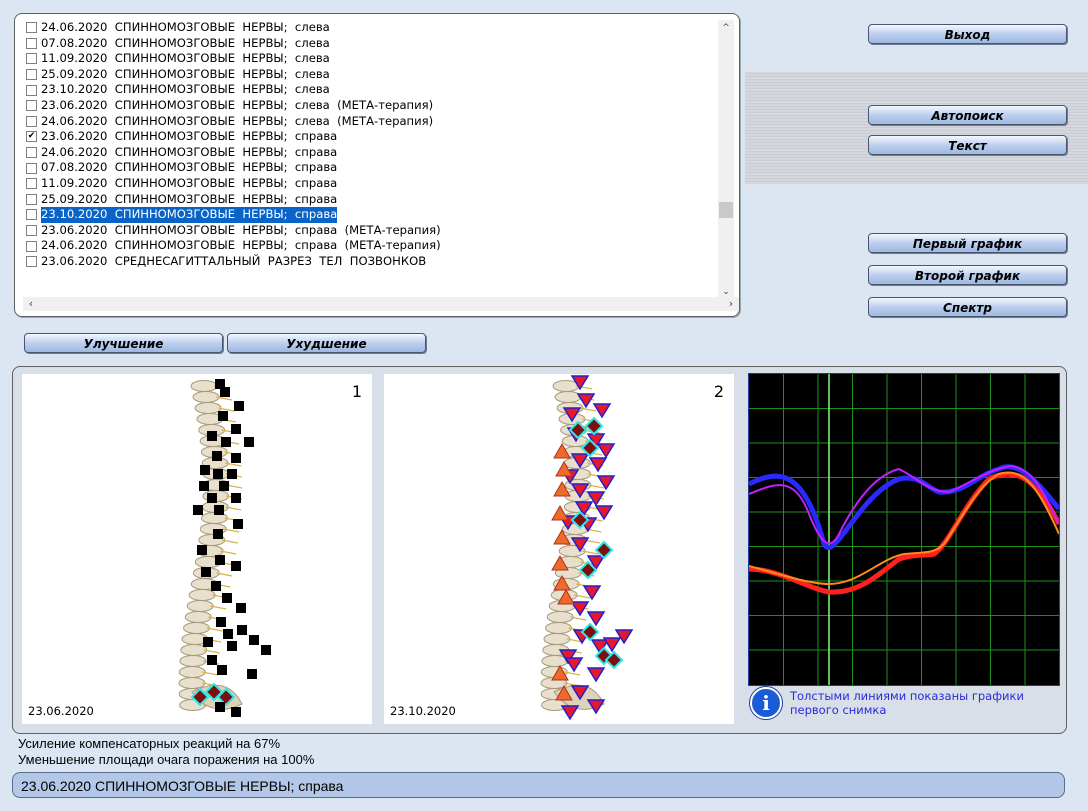  I want to click on image-number: 1, so click(356, 391).